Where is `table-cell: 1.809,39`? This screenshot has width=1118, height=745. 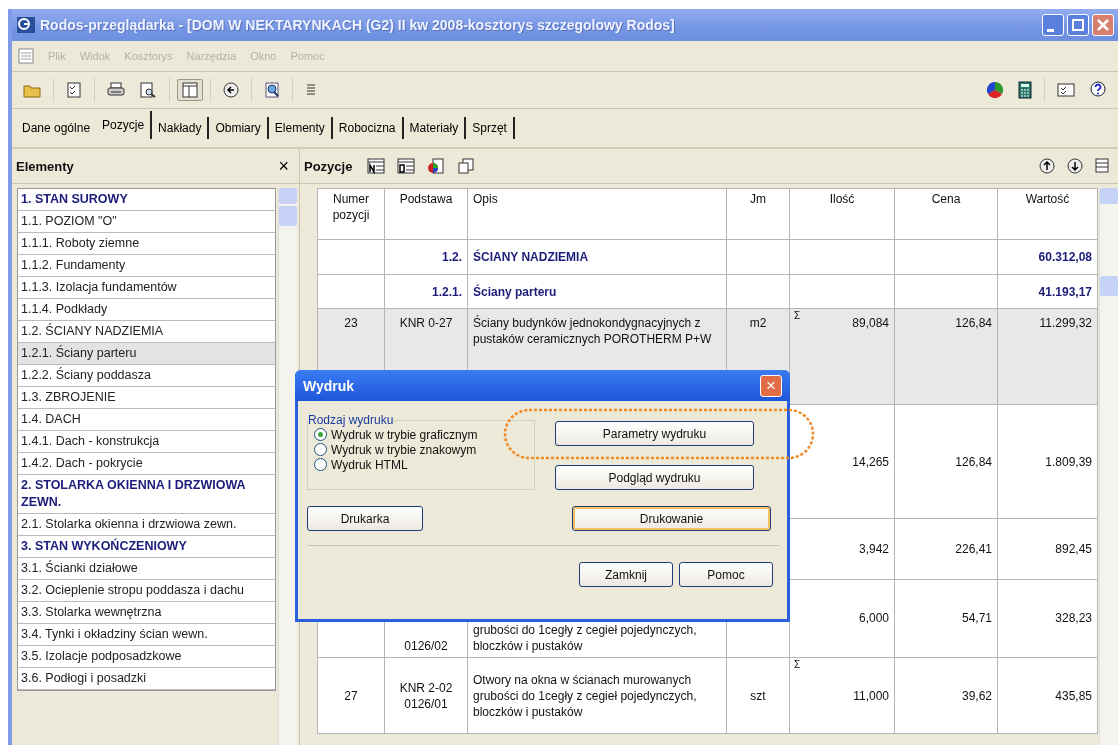
table-cell: 1.809,39 is located at coordinates (1068, 461).